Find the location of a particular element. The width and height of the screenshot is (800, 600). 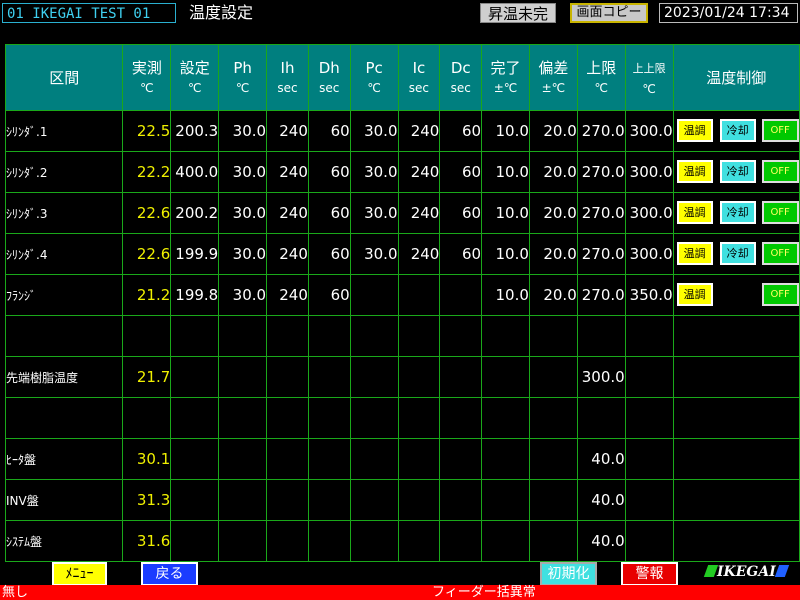

alarm-button: 警報 is located at coordinates (649, 574).